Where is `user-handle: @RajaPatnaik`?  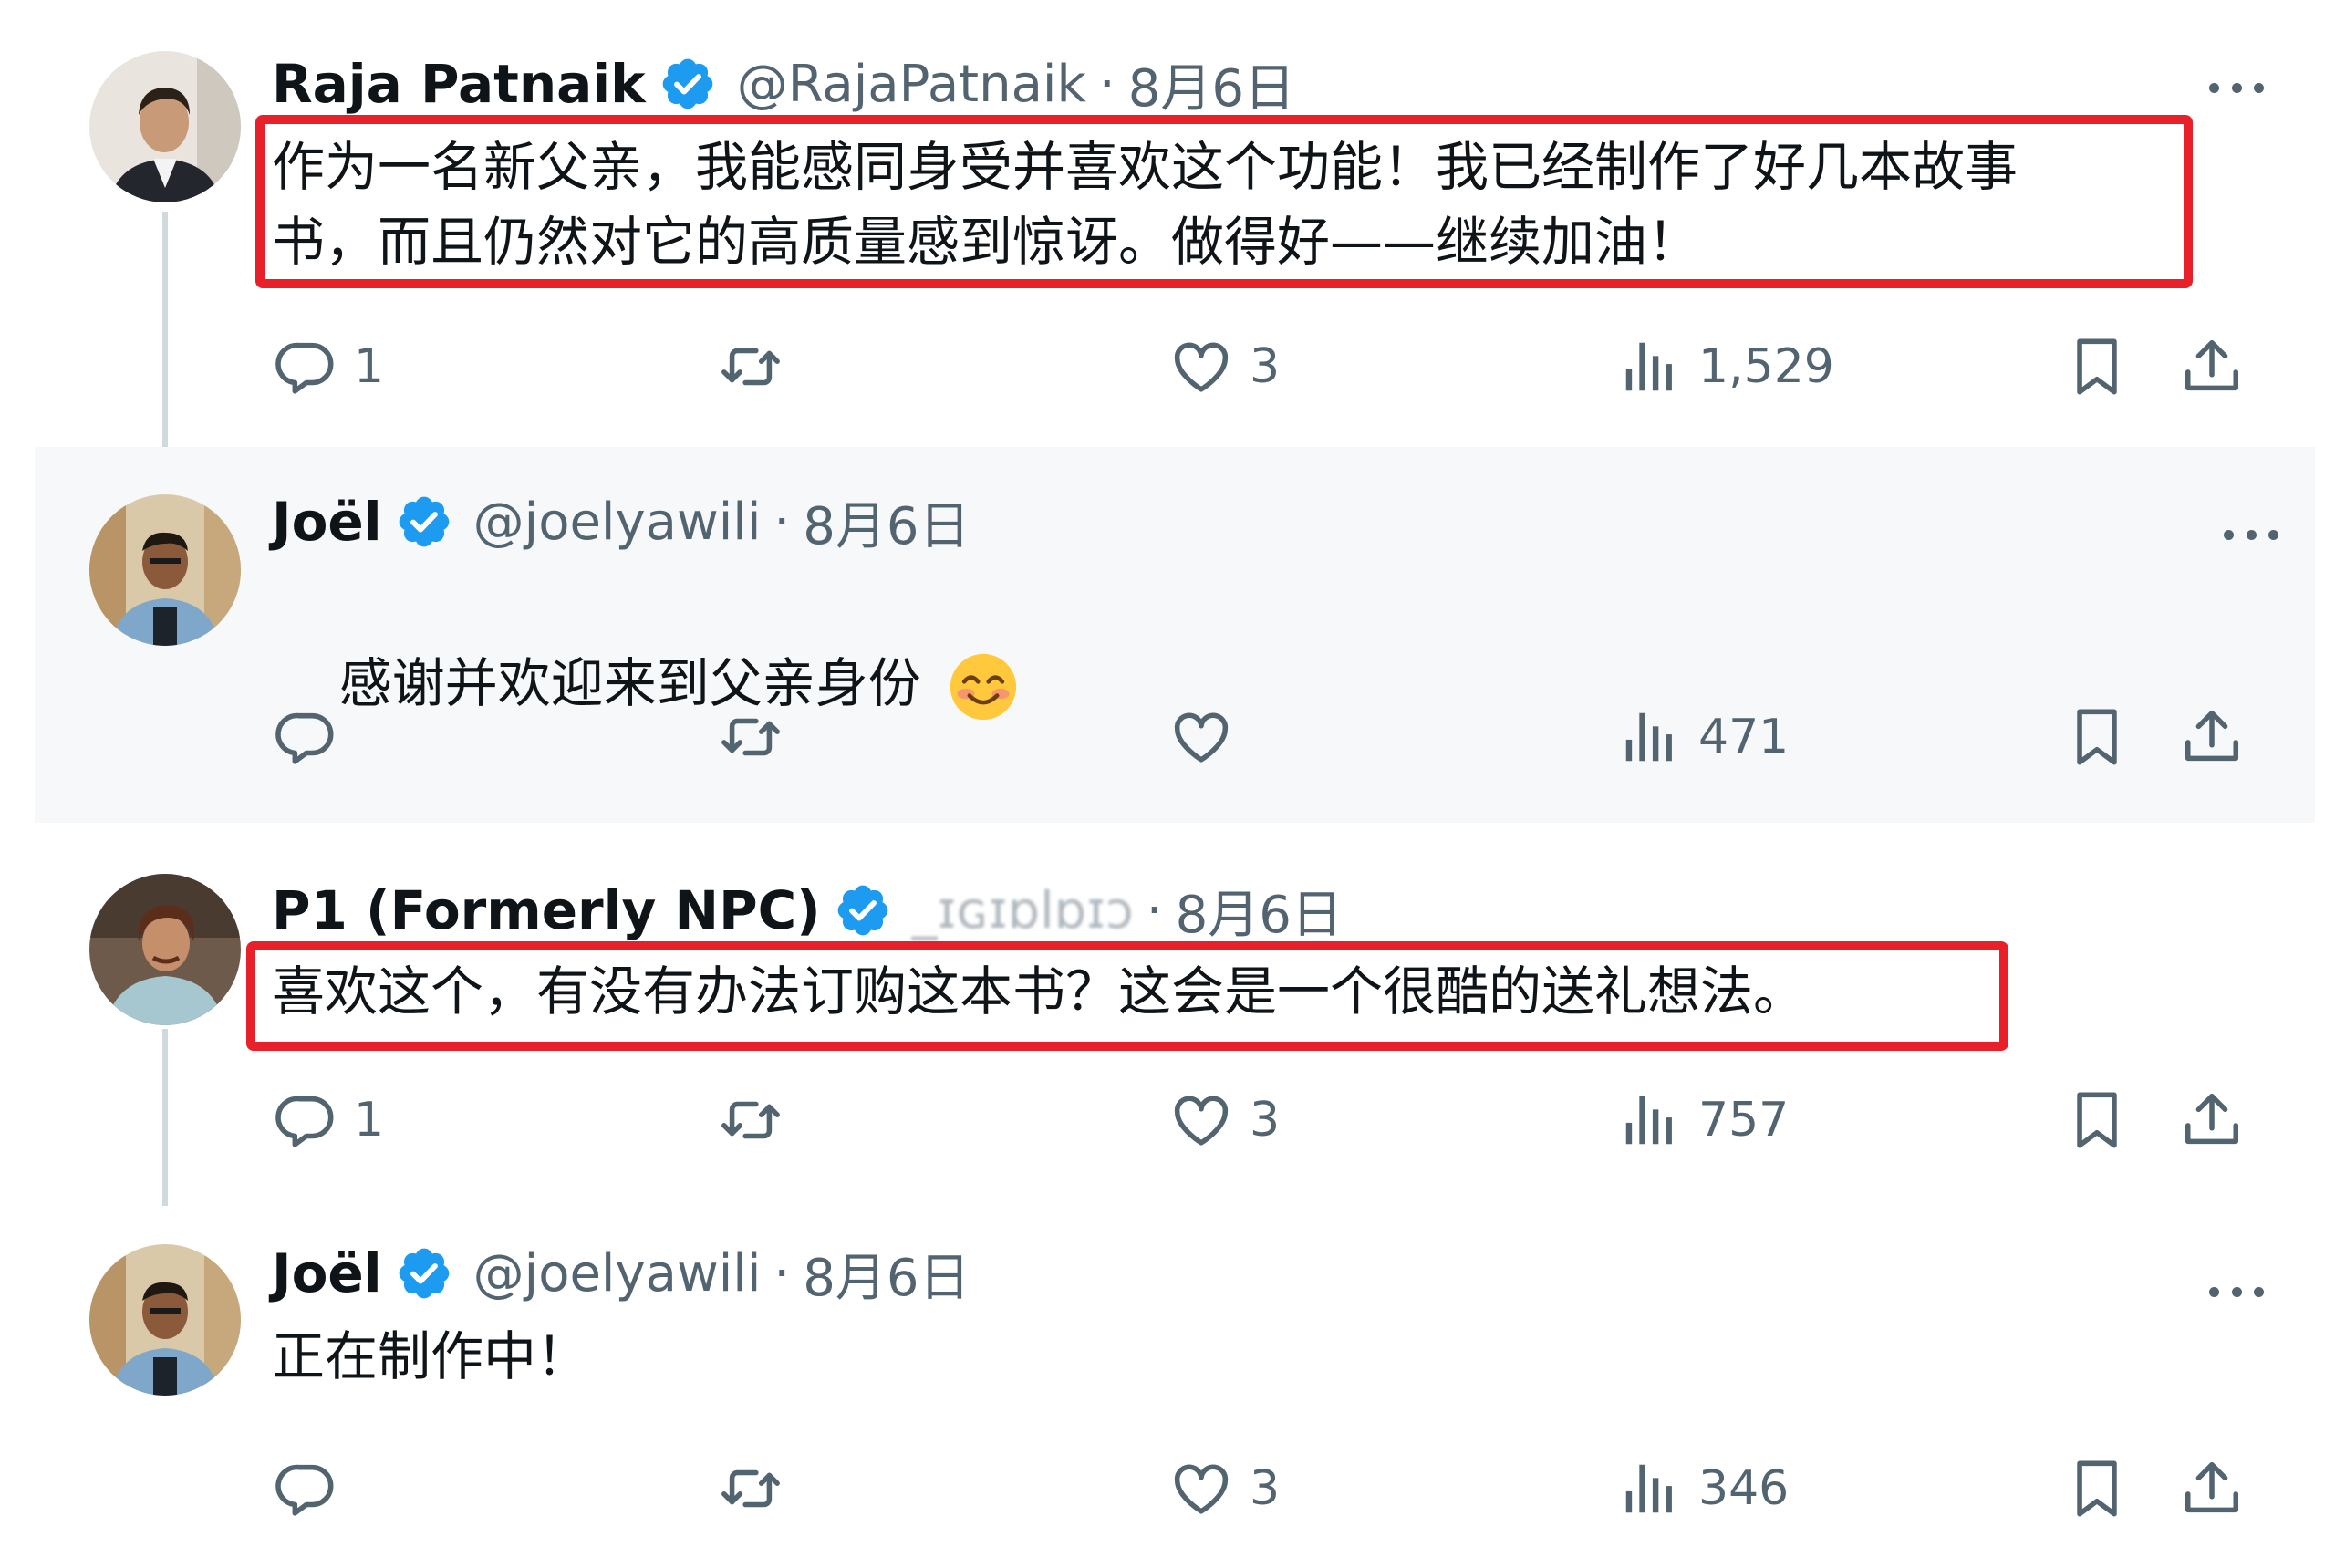 user-handle: @RajaPatnaik is located at coordinates (911, 84).